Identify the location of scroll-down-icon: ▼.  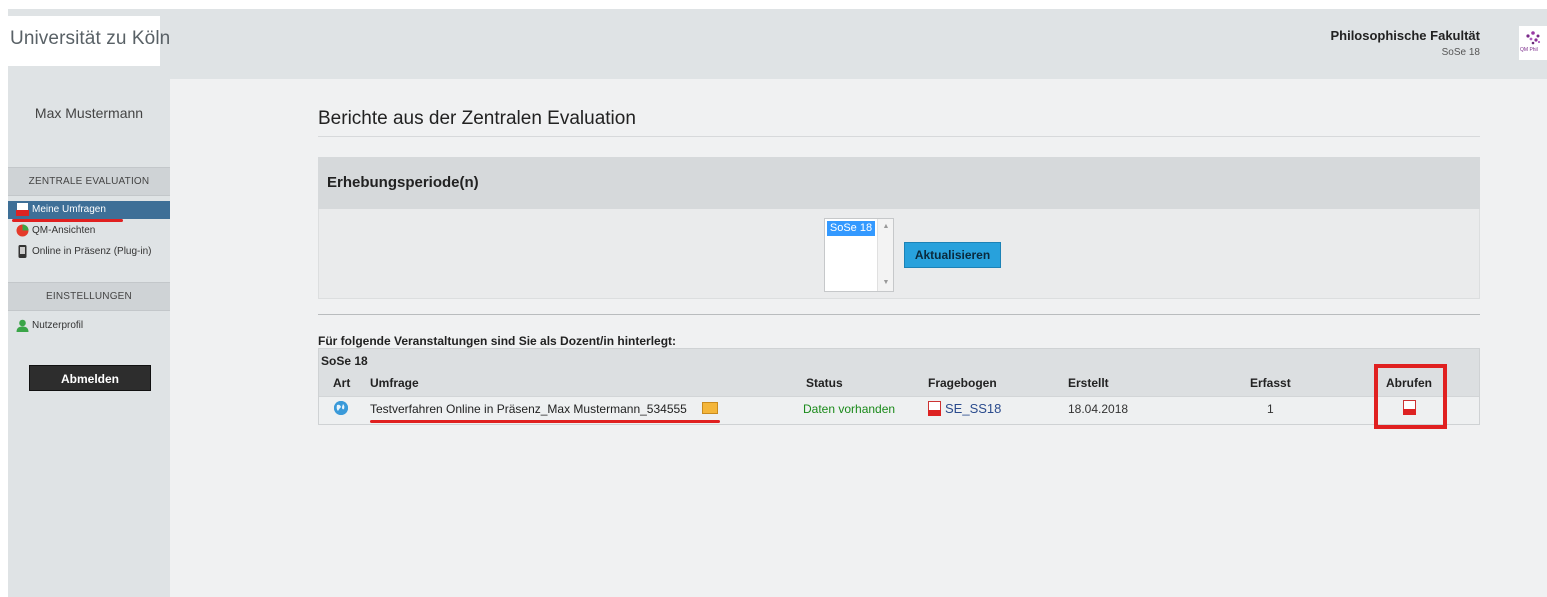
(886, 282).